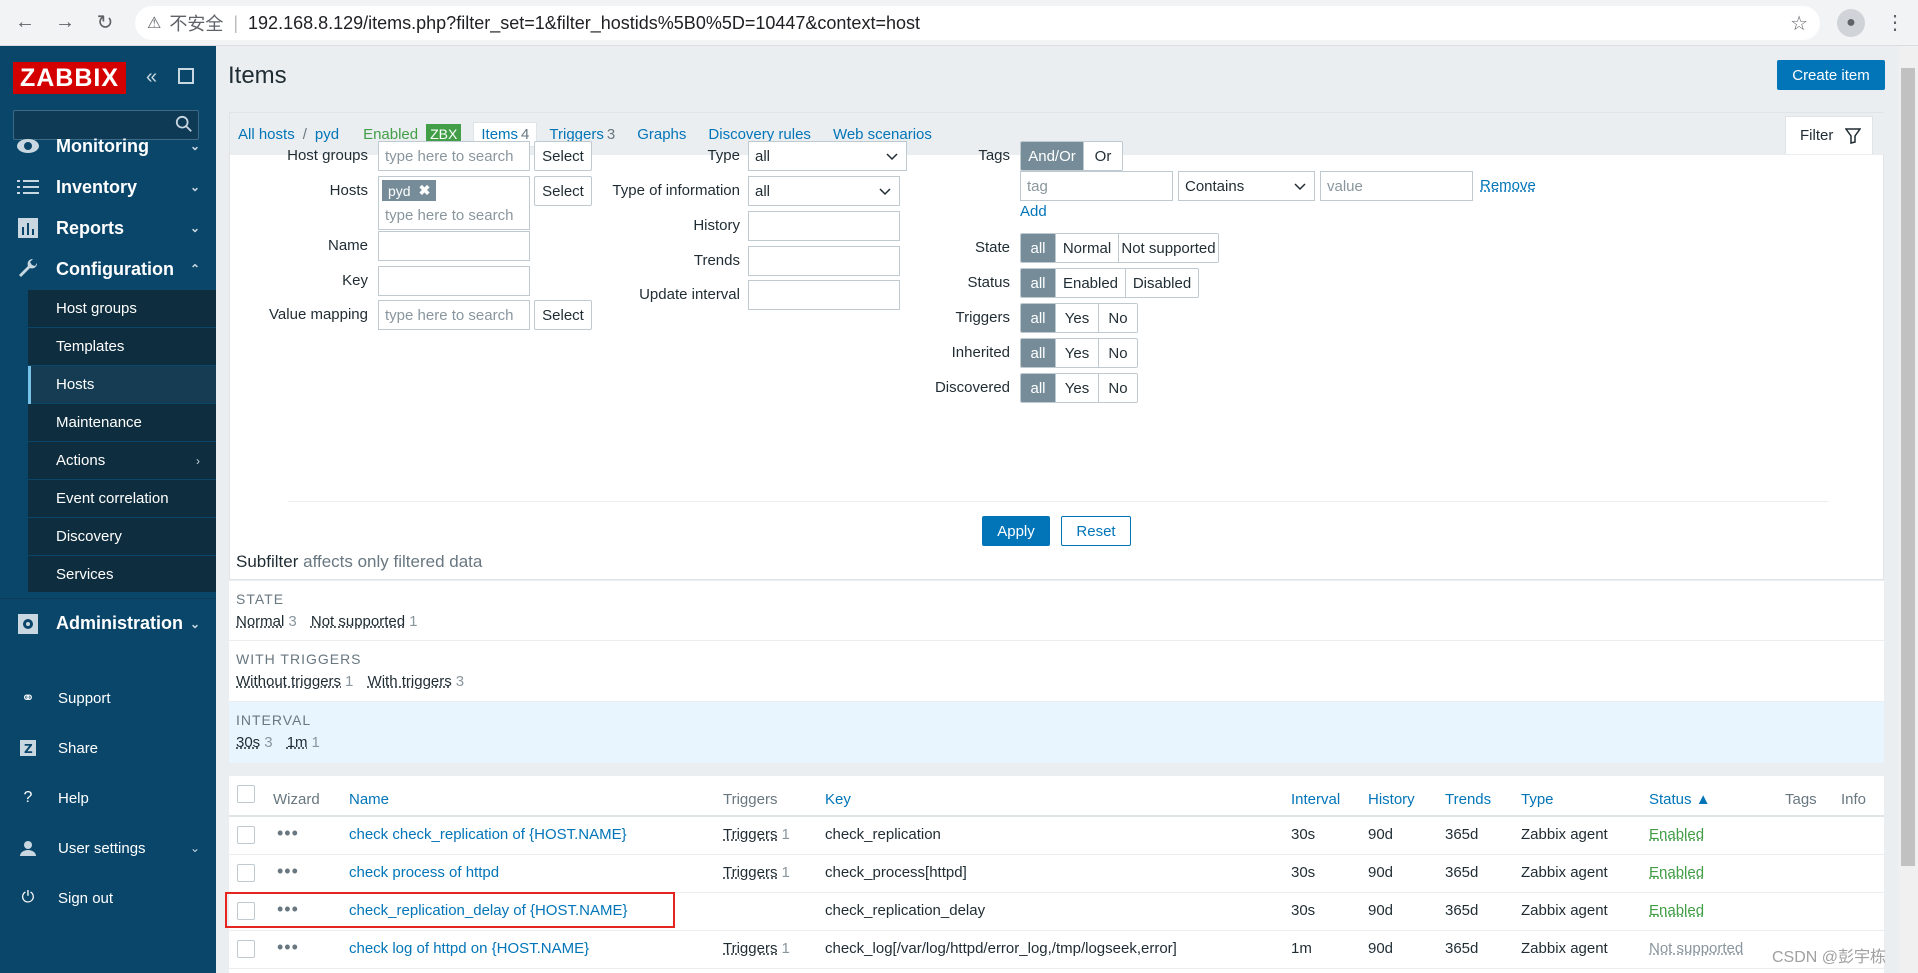  Describe the element at coordinates (151, 77) in the screenshot. I see `collapse-sidebar-icon: «` at that location.